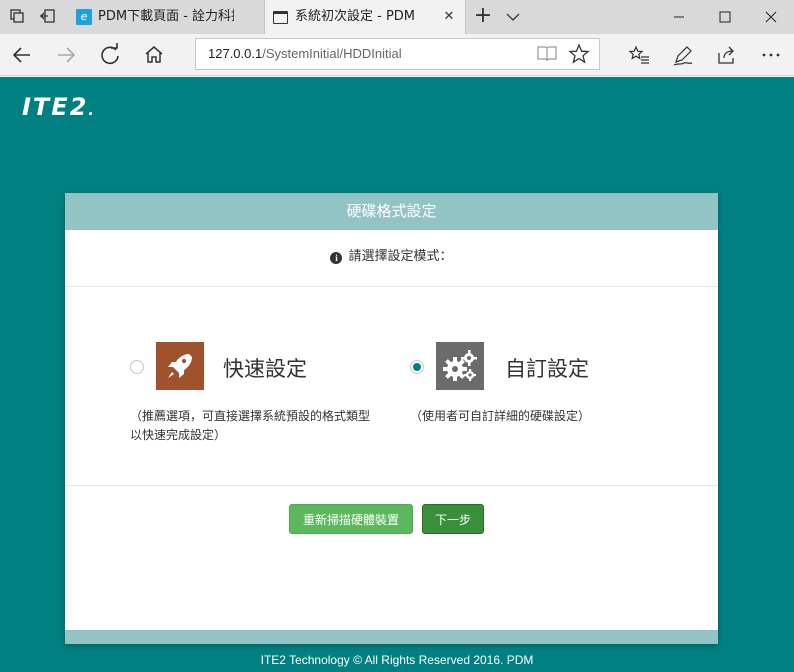 Image resolution: width=794 pixels, height=672 pixels. I want to click on browser-nav-bar: 127.0.0.1/SystemInitial/HDDInitial, so click(397, 55).